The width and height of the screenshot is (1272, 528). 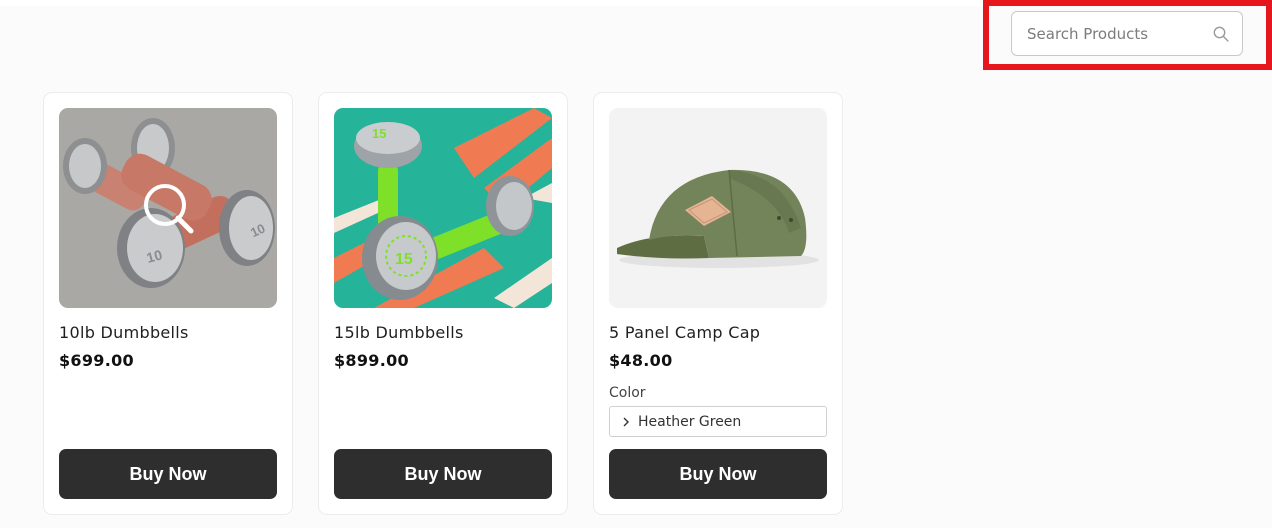 What do you see at coordinates (1107, 33) in the screenshot?
I see `search-input` at bounding box center [1107, 33].